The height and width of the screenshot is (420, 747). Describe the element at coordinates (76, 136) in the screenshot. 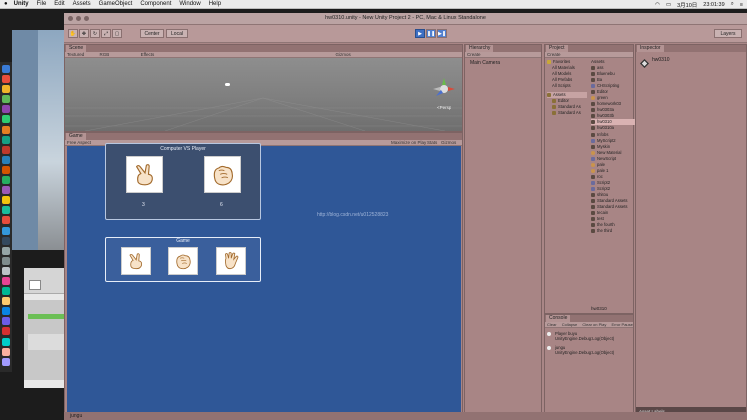

I see `tab-game: Game` at that location.